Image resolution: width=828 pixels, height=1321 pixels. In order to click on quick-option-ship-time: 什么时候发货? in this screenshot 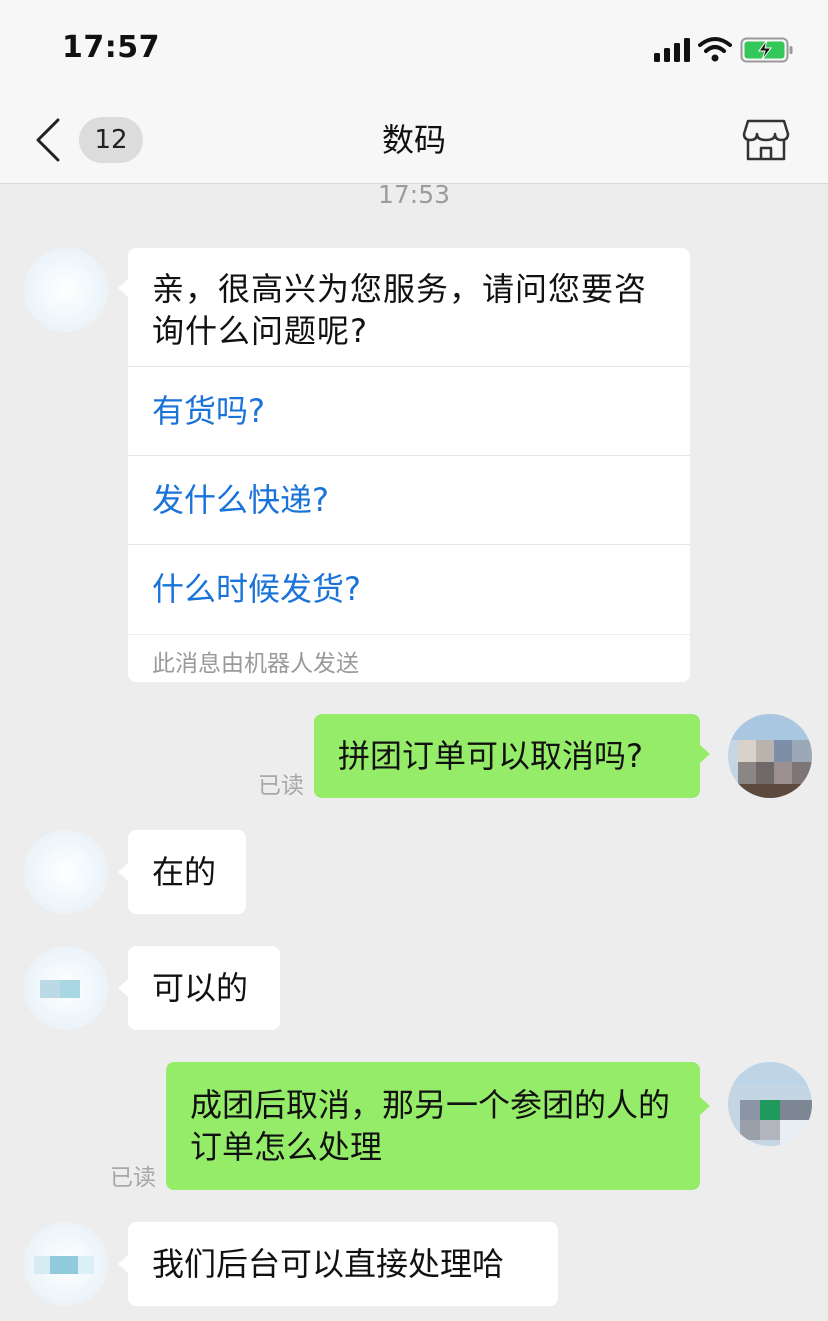, I will do `click(409, 588)`.